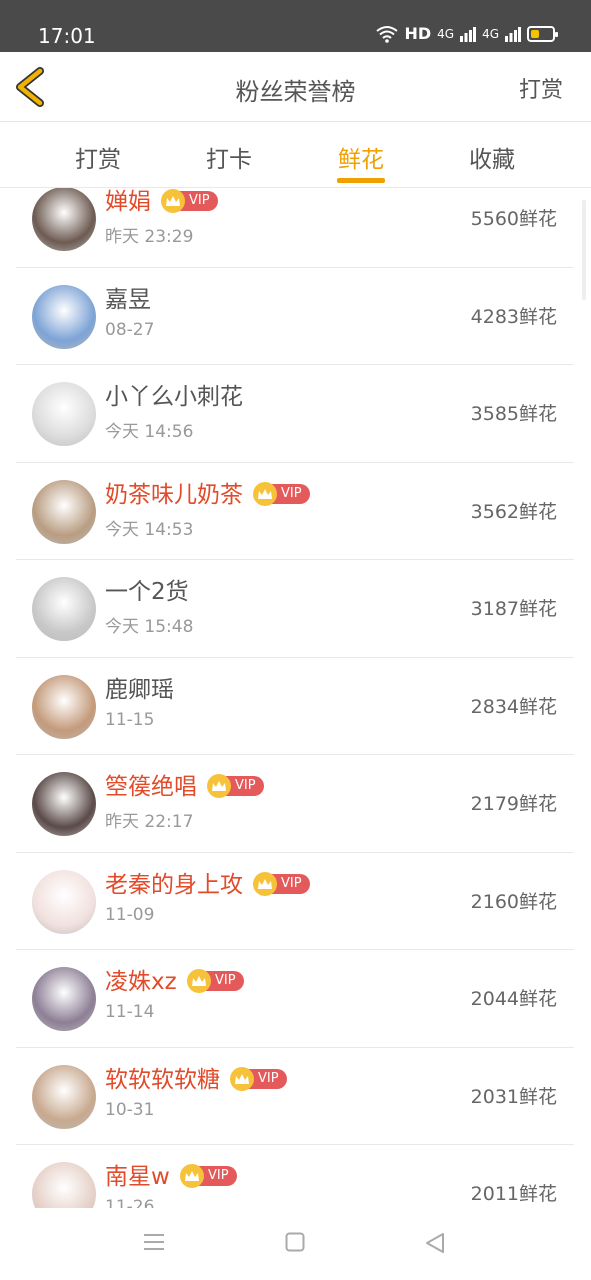 The image size is (591, 1280). I want to click on activity-time: 11-15, so click(130, 719).